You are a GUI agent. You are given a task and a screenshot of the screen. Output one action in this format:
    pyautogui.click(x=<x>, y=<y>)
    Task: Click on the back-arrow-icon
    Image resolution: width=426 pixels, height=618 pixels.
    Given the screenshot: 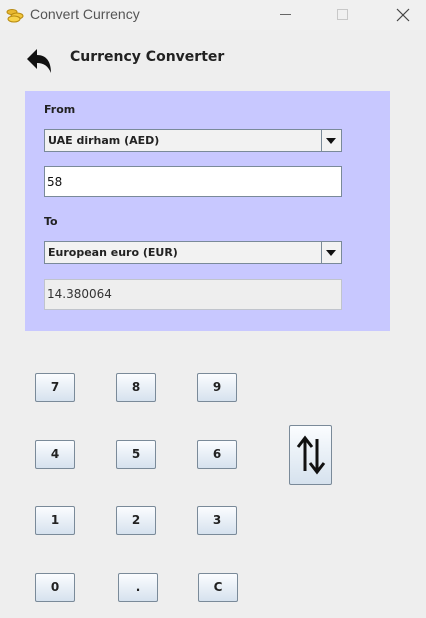 What is the action you would take?
    pyautogui.click(x=39, y=61)
    